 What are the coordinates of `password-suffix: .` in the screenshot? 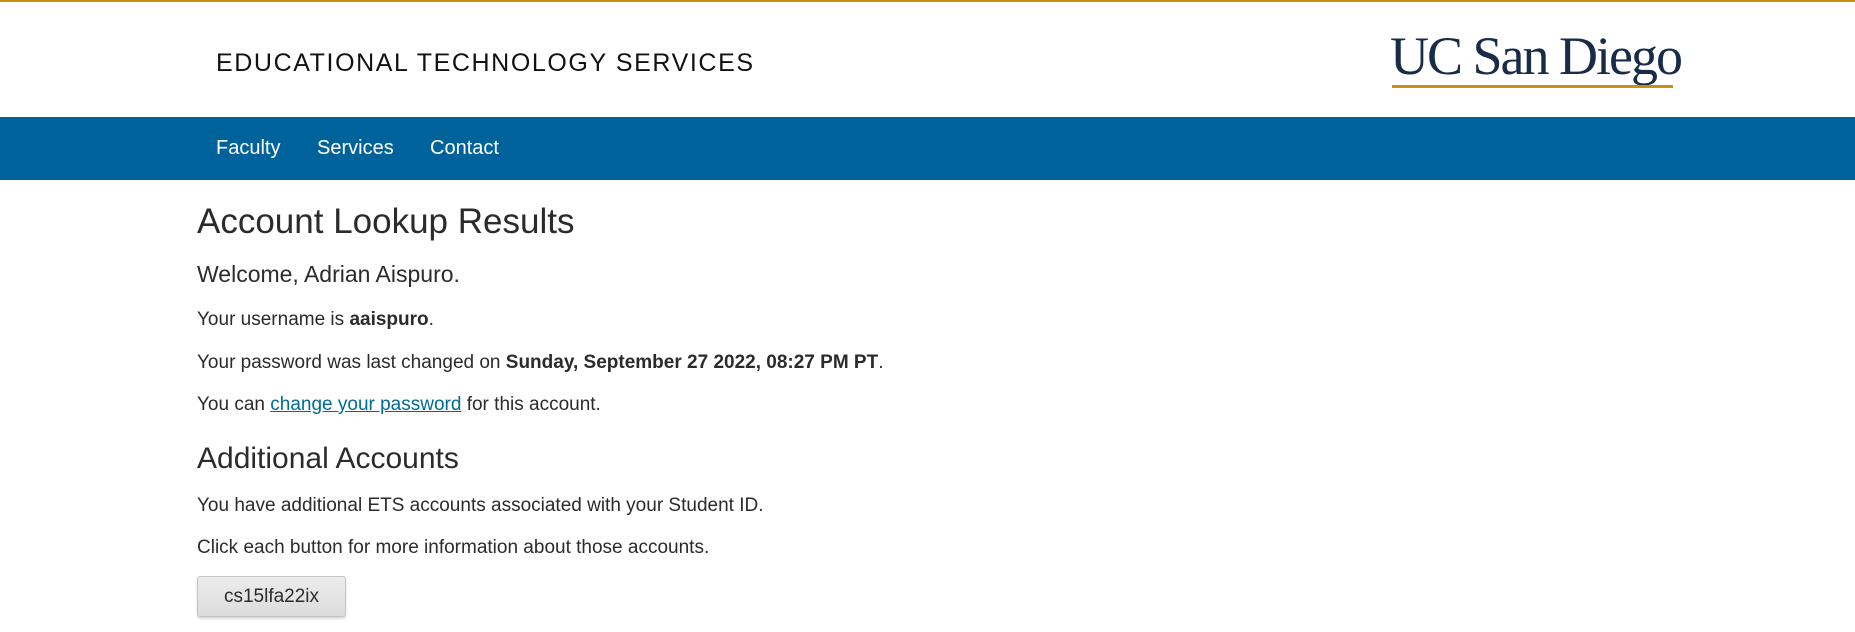 It's located at (881, 362).